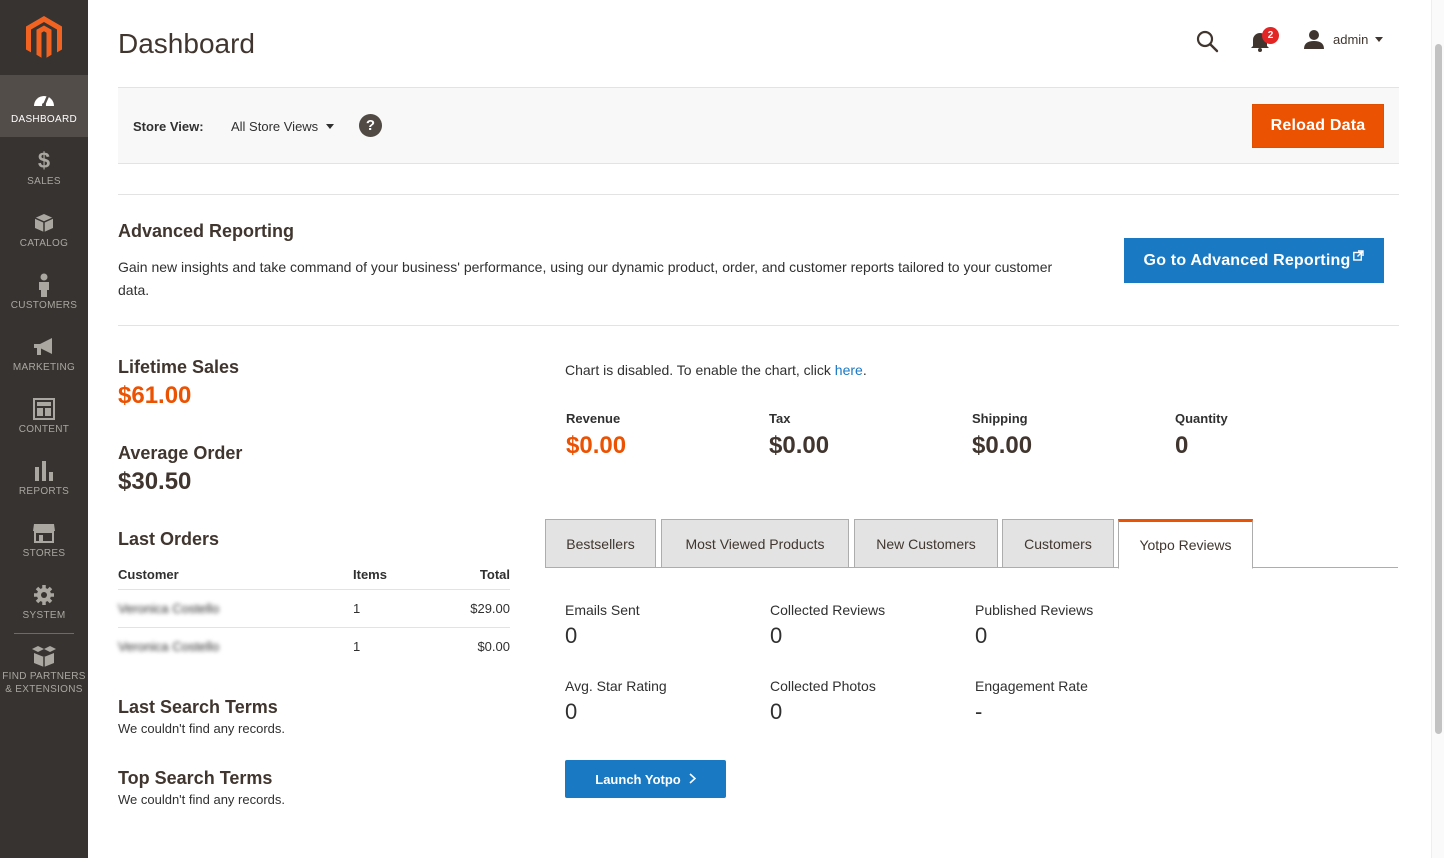  What do you see at coordinates (1000, 418) in the screenshot?
I see `totals-label: Shipping` at bounding box center [1000, 418].